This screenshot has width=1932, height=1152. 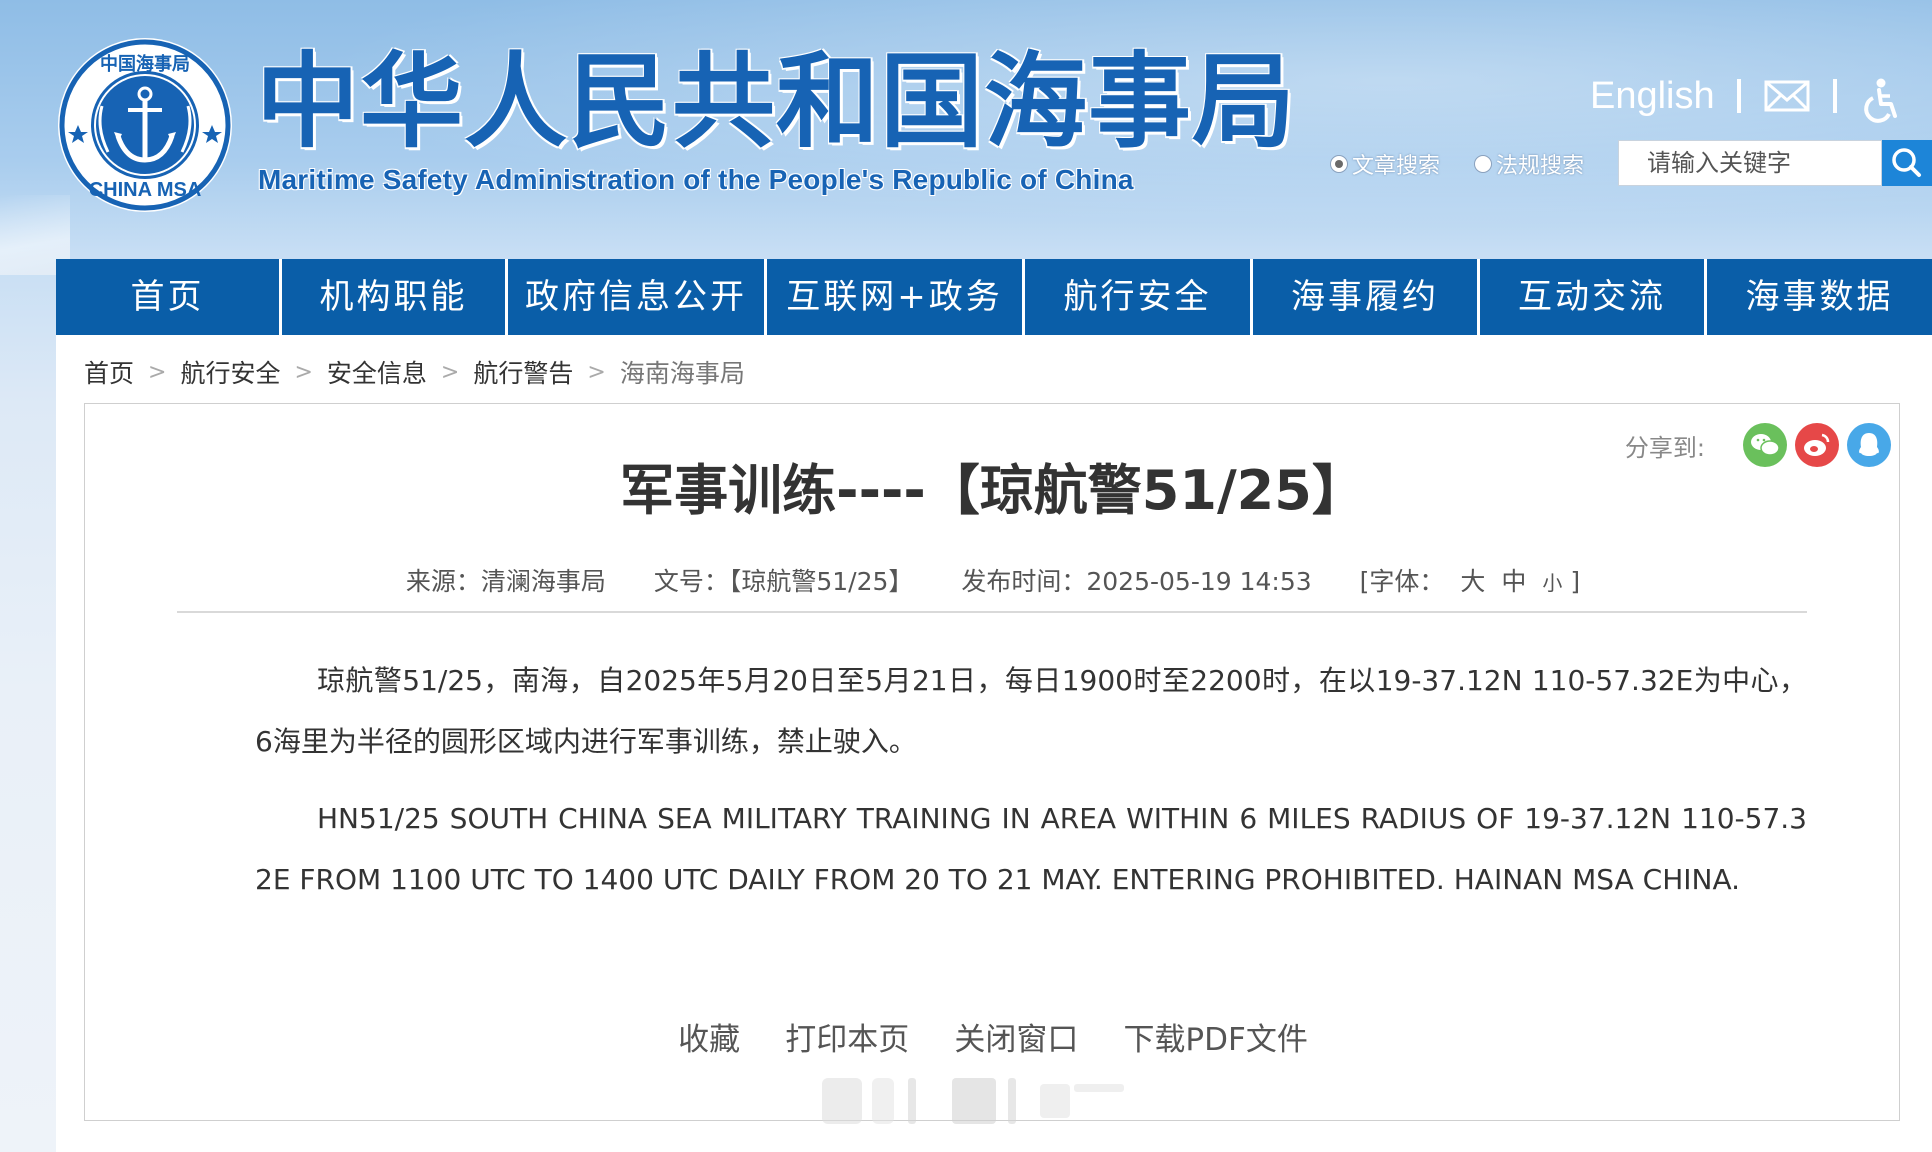 I want to click on search-option-regulation: 法规搜索, so click(x=1529, y=164).